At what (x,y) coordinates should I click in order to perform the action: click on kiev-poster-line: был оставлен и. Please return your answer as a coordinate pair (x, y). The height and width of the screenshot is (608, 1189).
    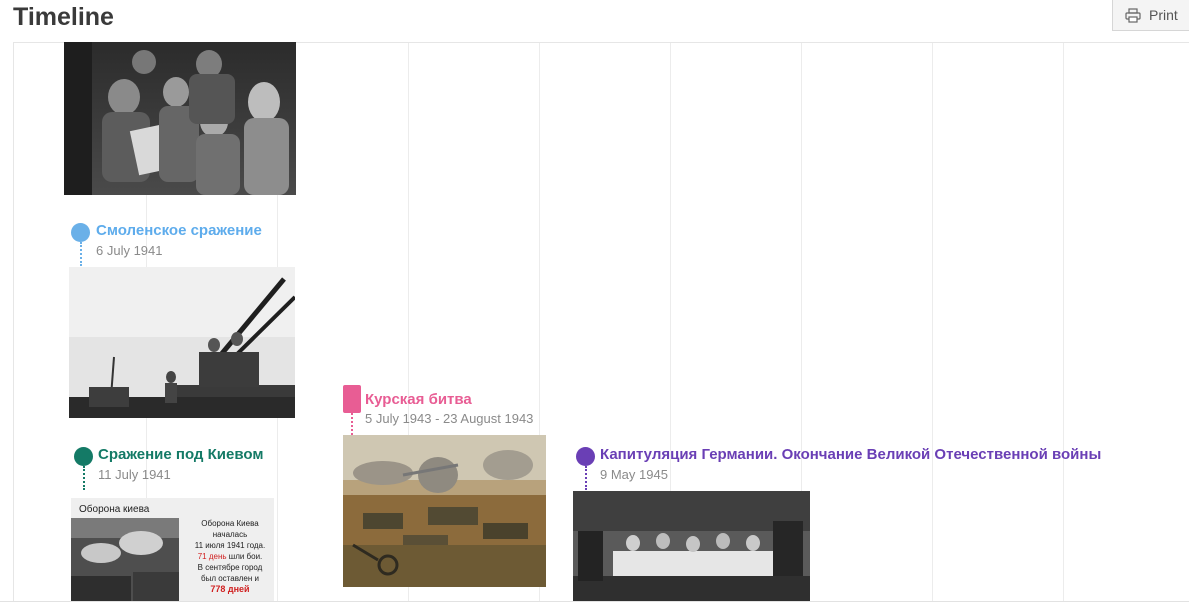
    Looking at the image, I should click on (230, 578).